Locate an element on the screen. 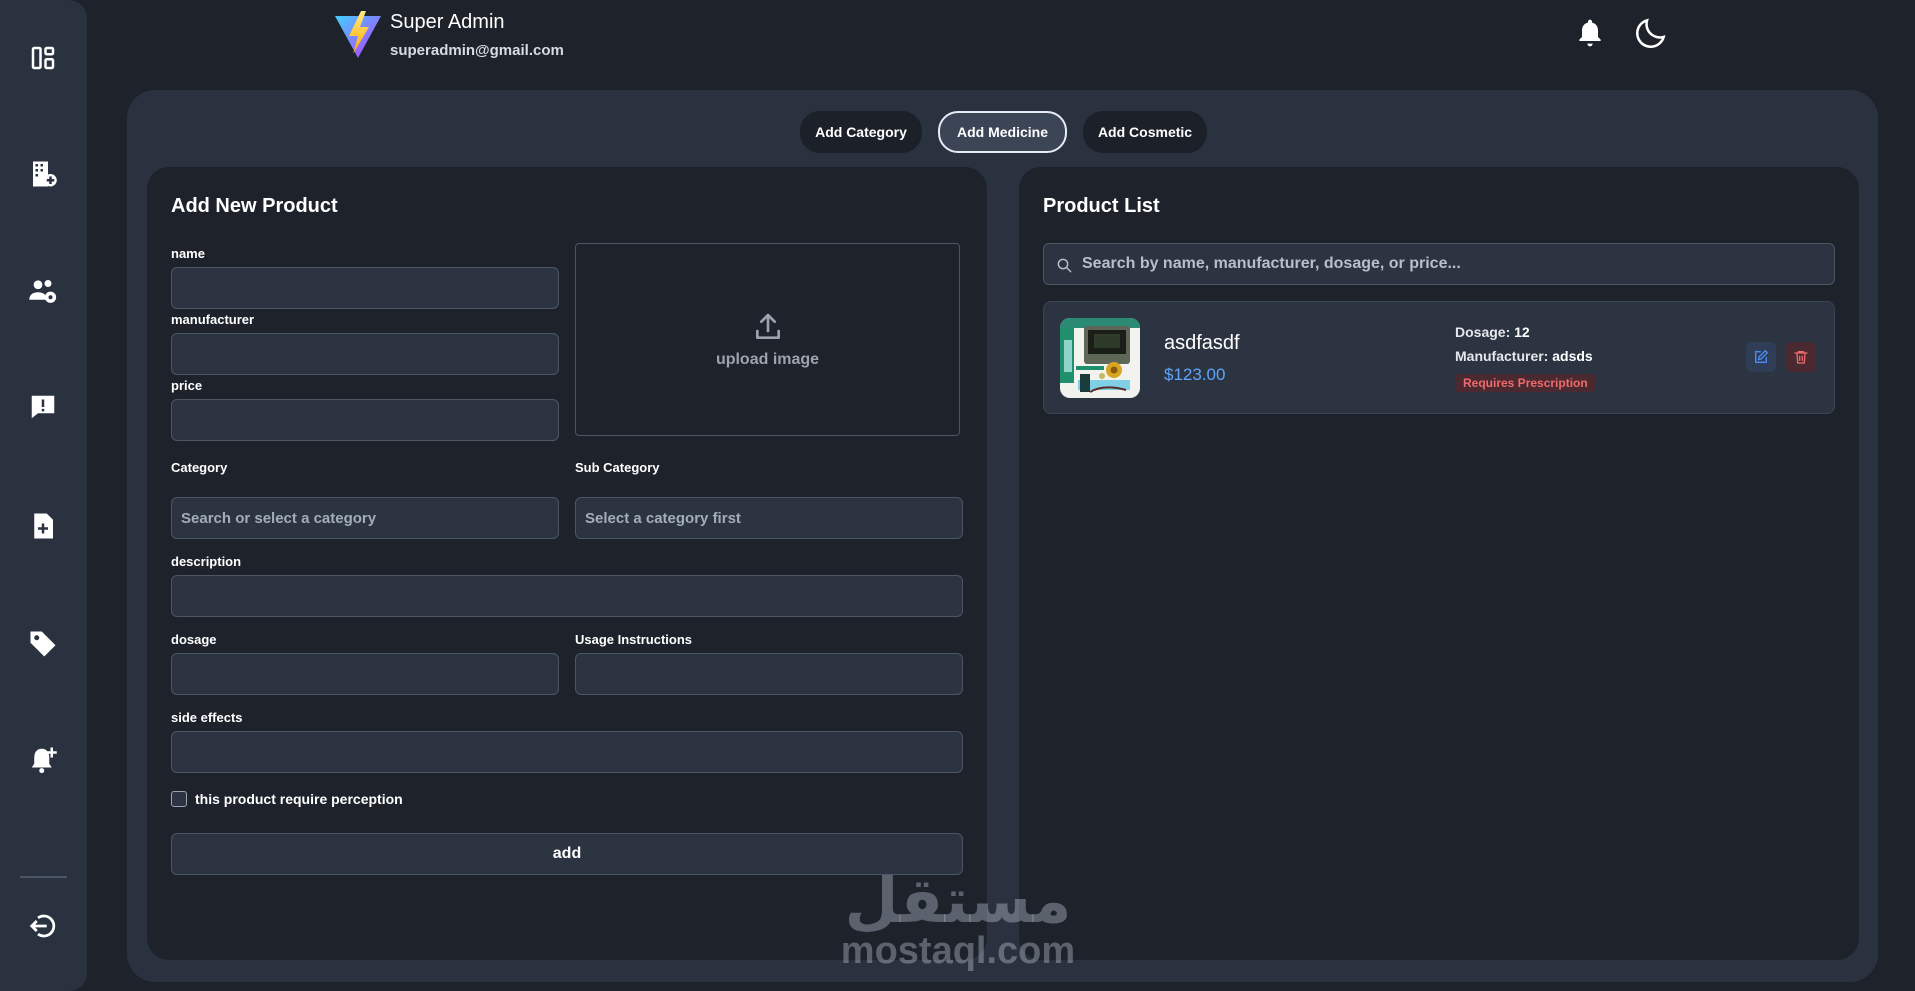 Image resolution: width=1915 pixels, height=991 pixels. search-icon is located at coordinates (1064, 265).